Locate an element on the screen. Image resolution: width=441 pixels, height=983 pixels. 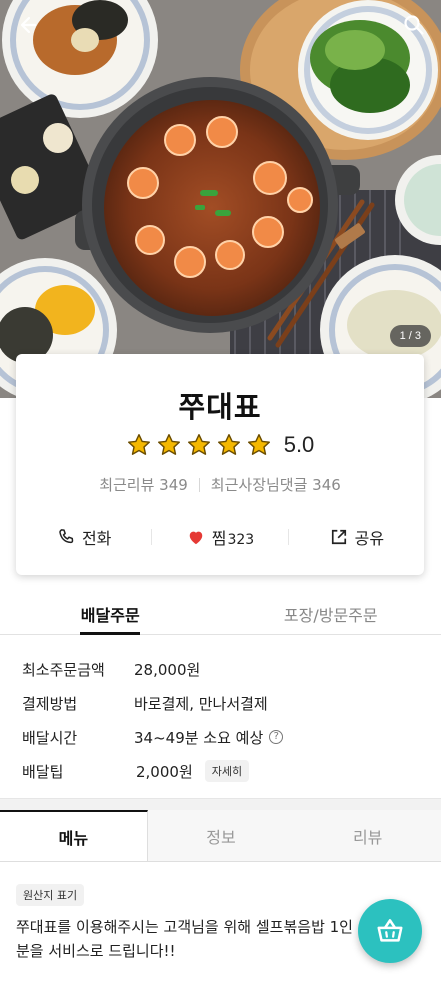
cart-basket-icon is located at coordinates (390, 930).